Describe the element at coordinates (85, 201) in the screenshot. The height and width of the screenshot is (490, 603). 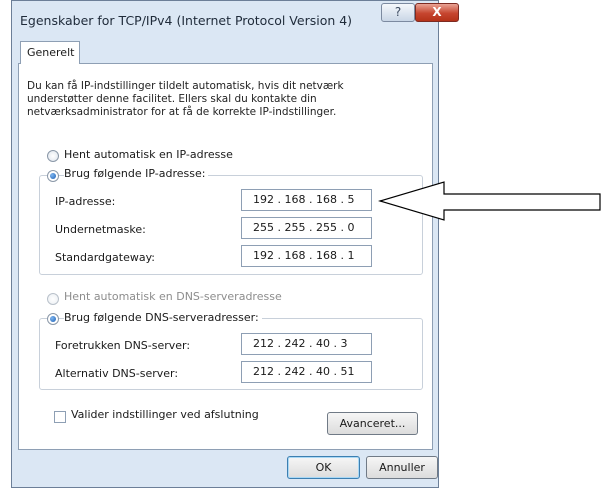
I see `ip-address-label: IP-adresse:` at that location.